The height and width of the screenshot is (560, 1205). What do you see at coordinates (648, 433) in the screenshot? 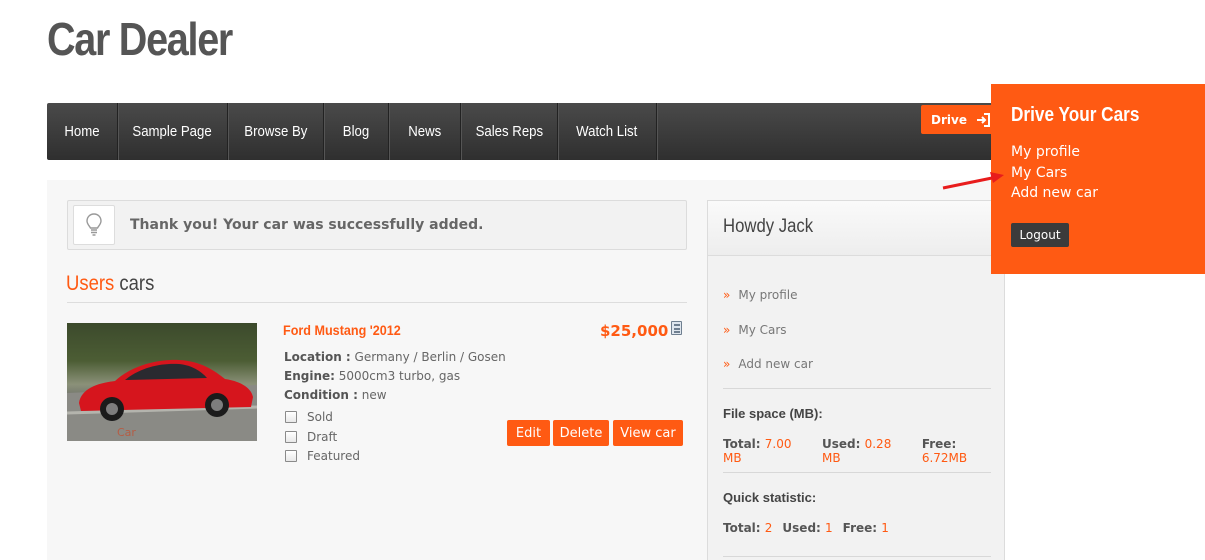
I see `view-car-button: View car` at bounding box center [648, 433].